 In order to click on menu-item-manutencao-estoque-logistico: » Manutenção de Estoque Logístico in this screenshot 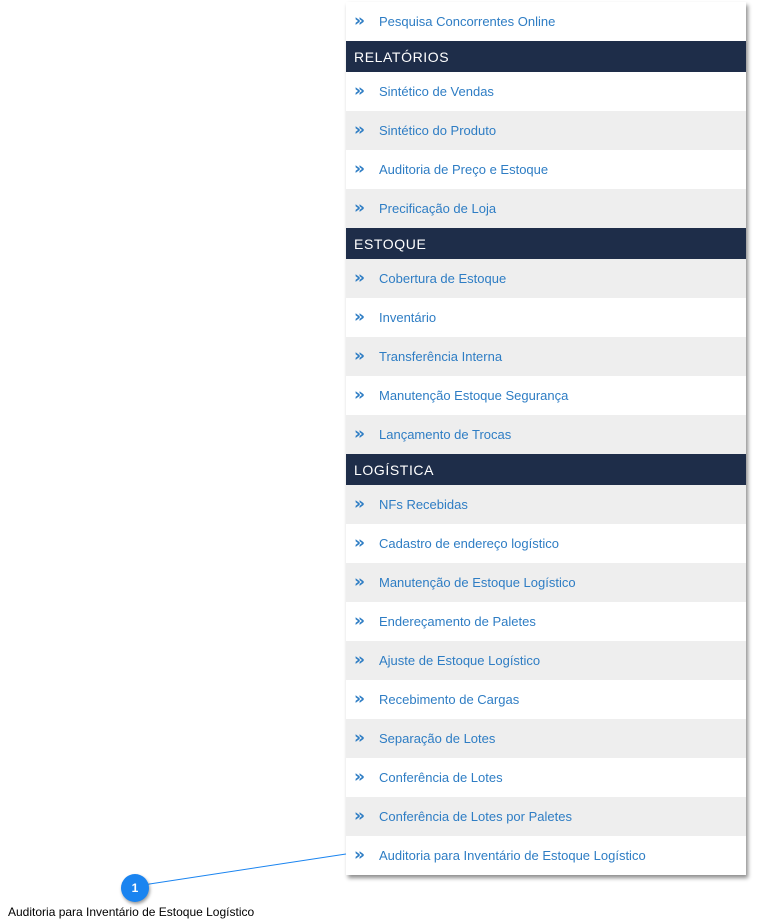, I will do `click(546, 582)`.